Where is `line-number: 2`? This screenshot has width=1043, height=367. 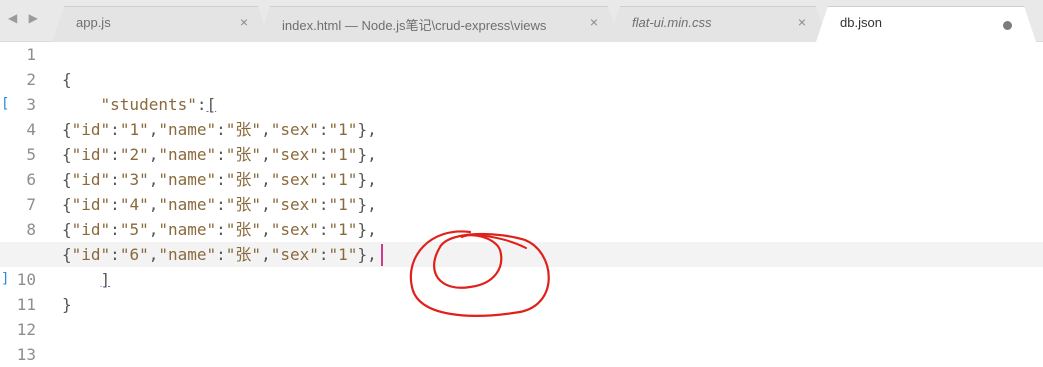 line-number: 2 is located at coordinates (22, 79).